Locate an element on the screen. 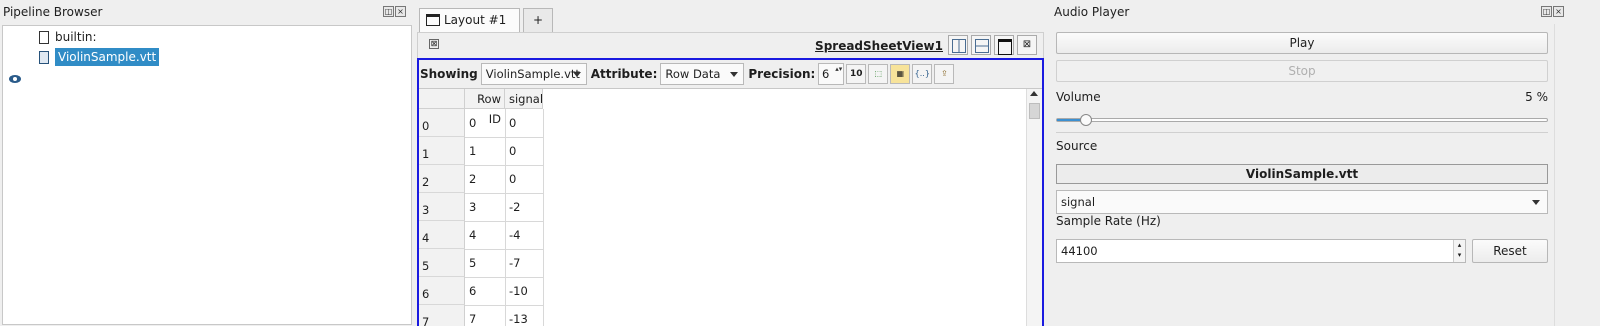 The width and height of the screenshot is (1600, 326). cell-row-id: 7 is located at coordinates (470, 315).